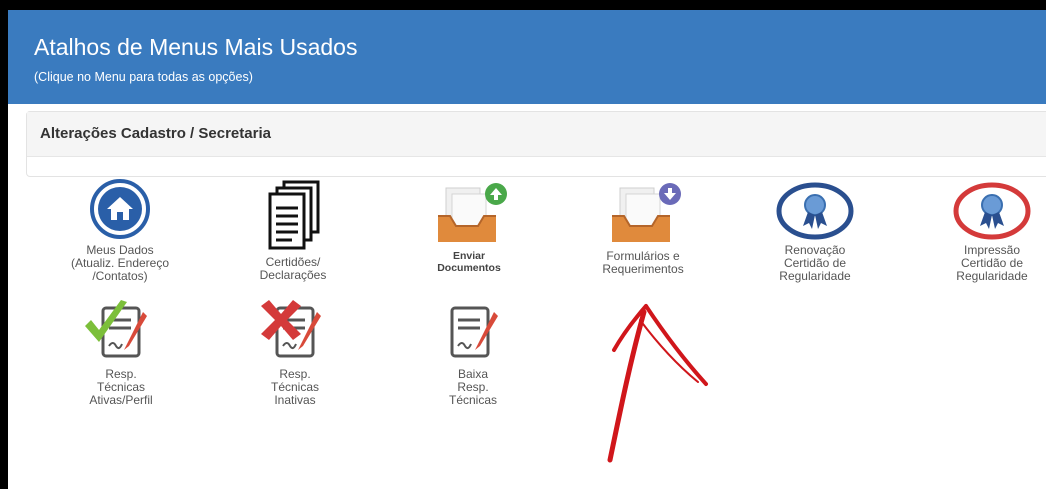 The height and width of the screenshot is (489, 1046). I want to click on download-tray-icon, so click(646, 212).